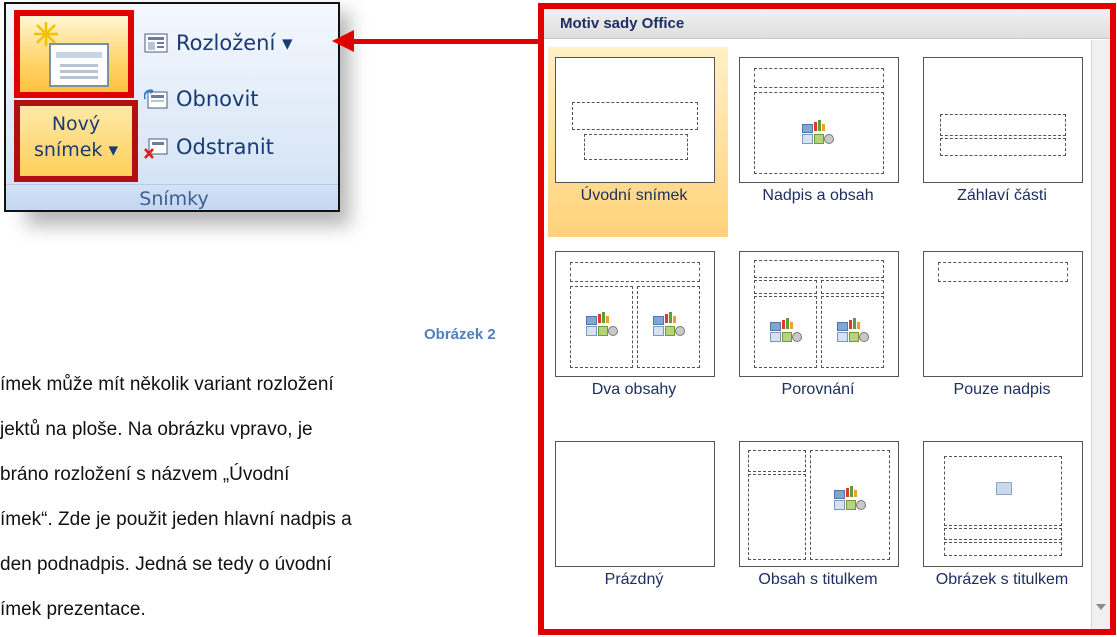 This screenshot has height=637, width=1117. I want to click on new-slide-label-line1: Nový, so click(76, 124).